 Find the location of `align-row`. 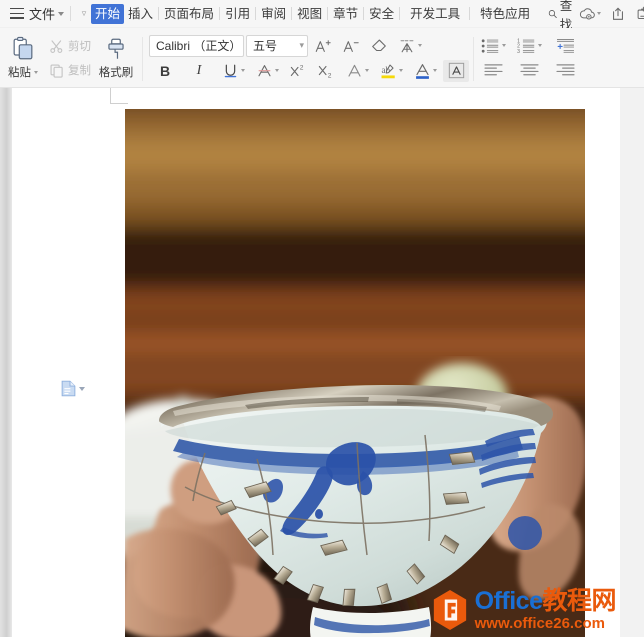

align-row is located at coordinates (529, 71).